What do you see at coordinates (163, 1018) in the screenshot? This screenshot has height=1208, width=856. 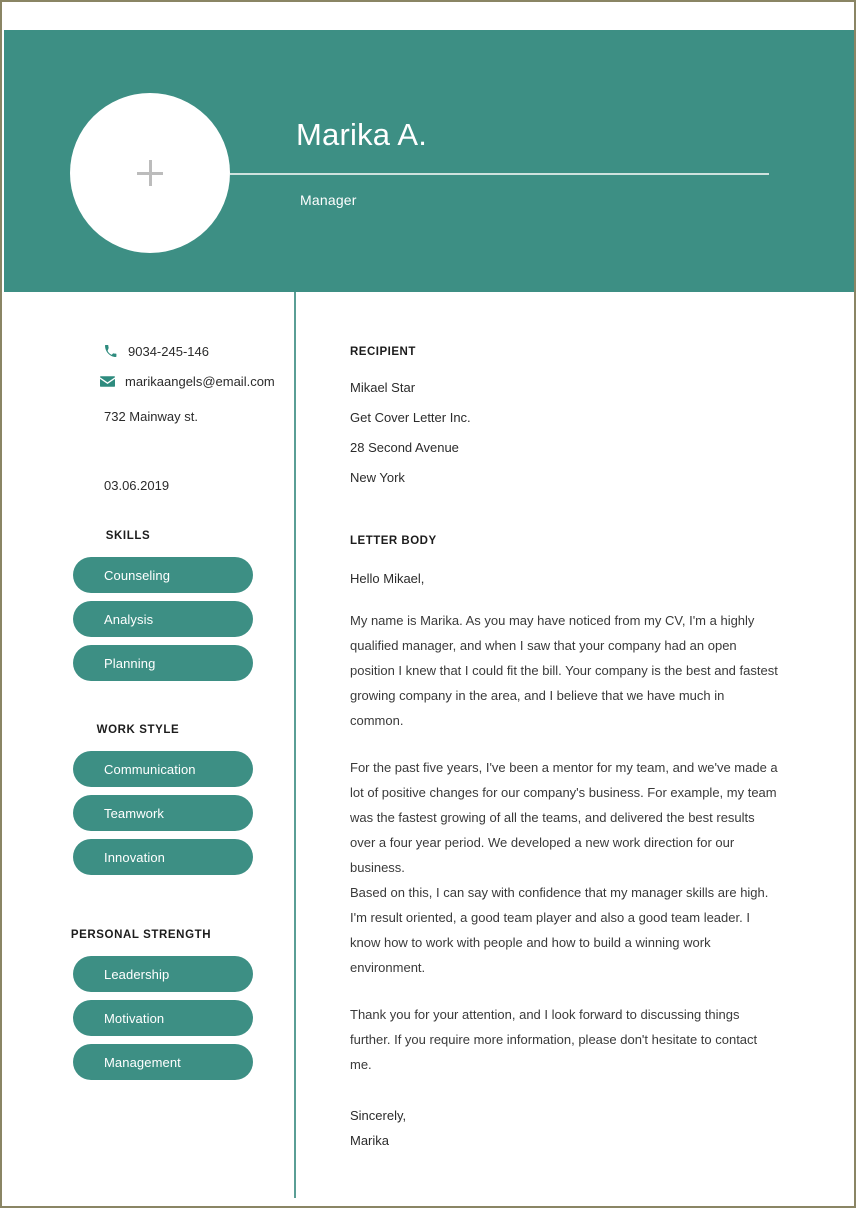 I see `personal-strength-pill: Motivation` at bounding box center [163, 1018].